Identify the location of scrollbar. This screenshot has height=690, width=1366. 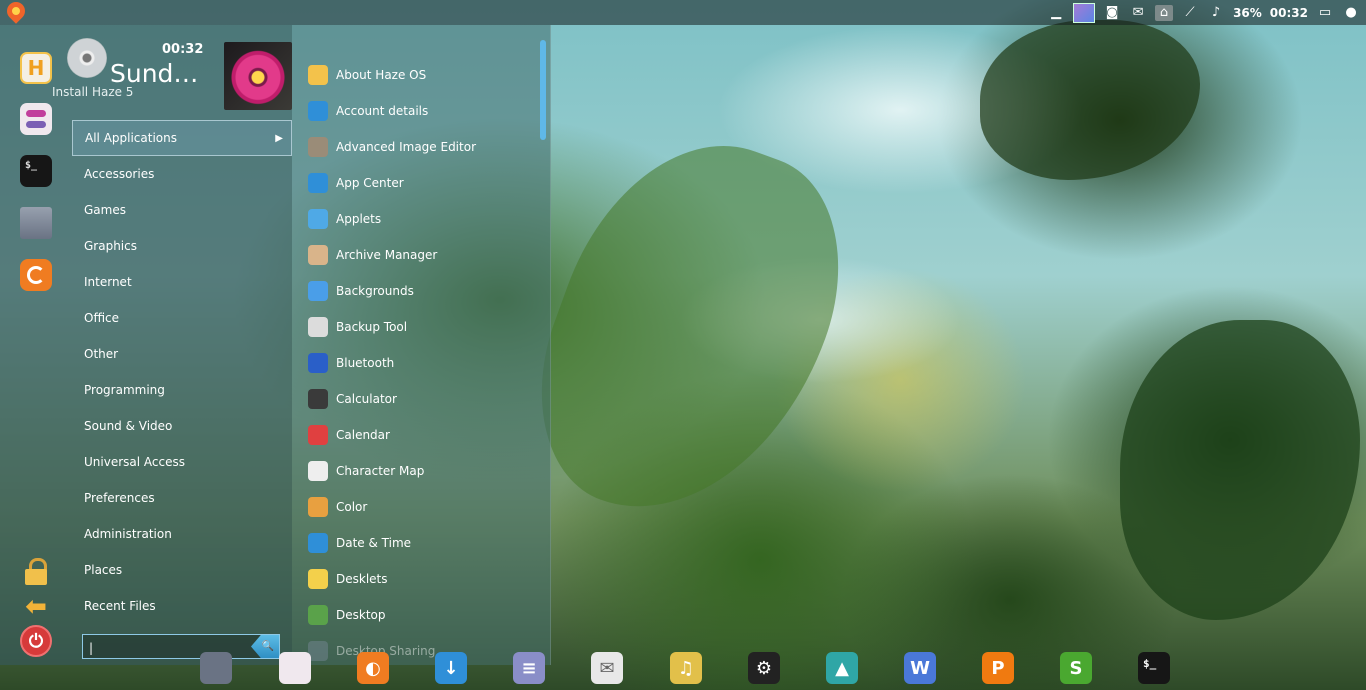
(543, 90).